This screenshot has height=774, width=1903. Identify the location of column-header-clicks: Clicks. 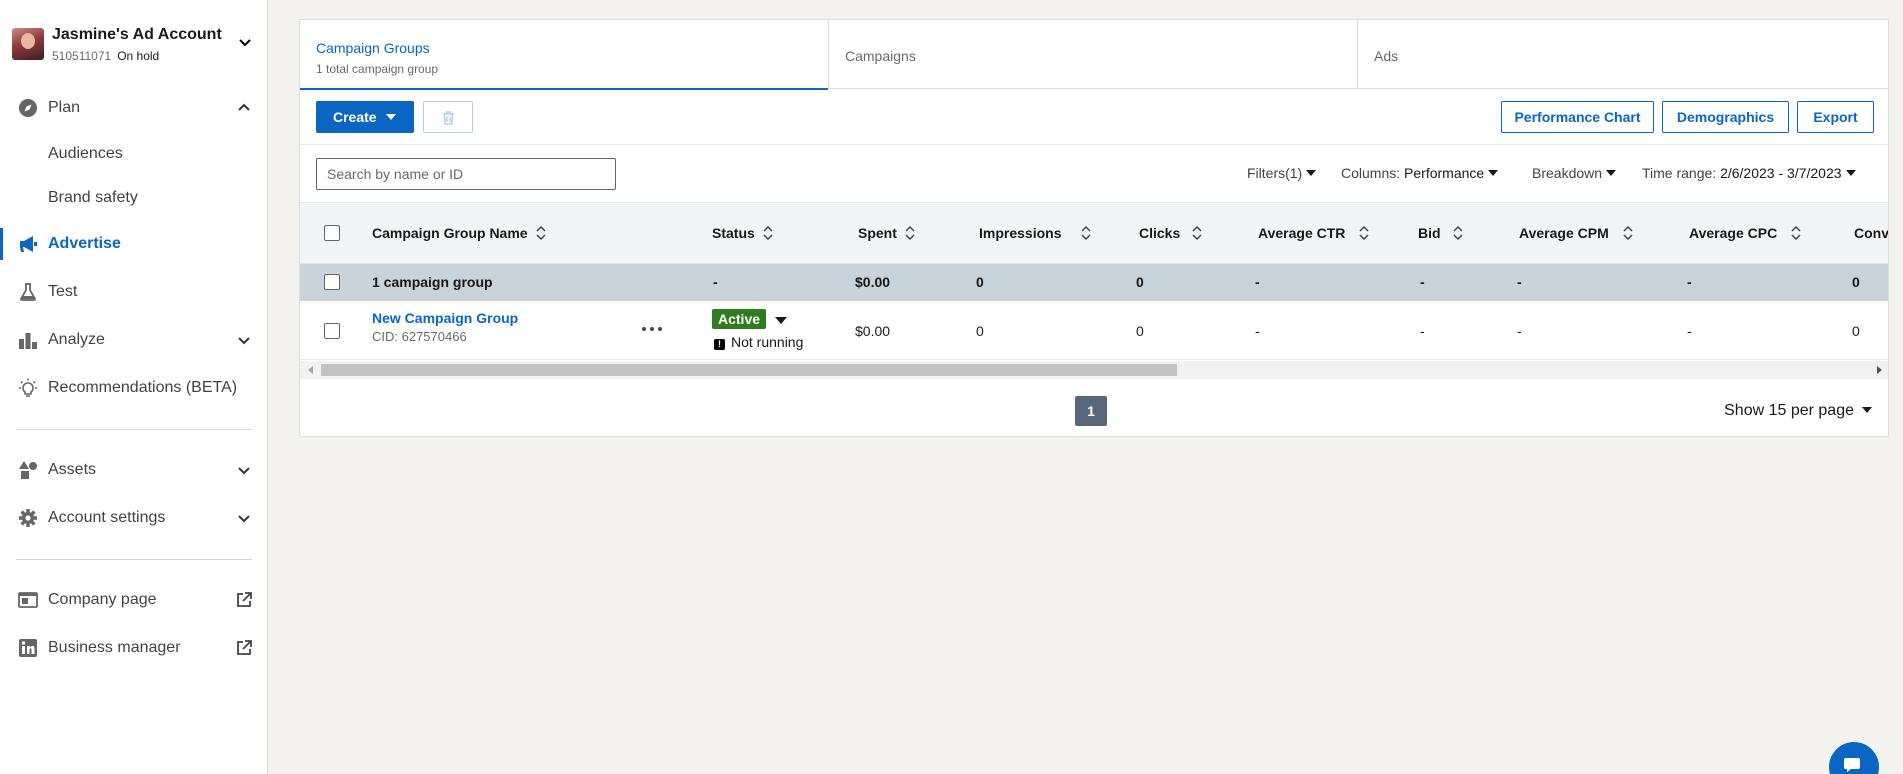
(1170, 233).